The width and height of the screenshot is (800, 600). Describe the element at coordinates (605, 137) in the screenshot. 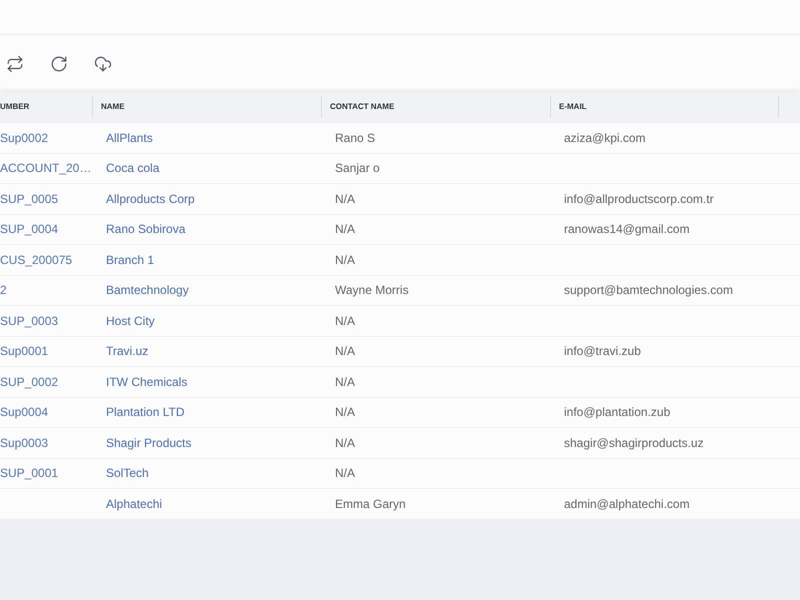

I see `table-cell: aziza@kpi.com` at that location.